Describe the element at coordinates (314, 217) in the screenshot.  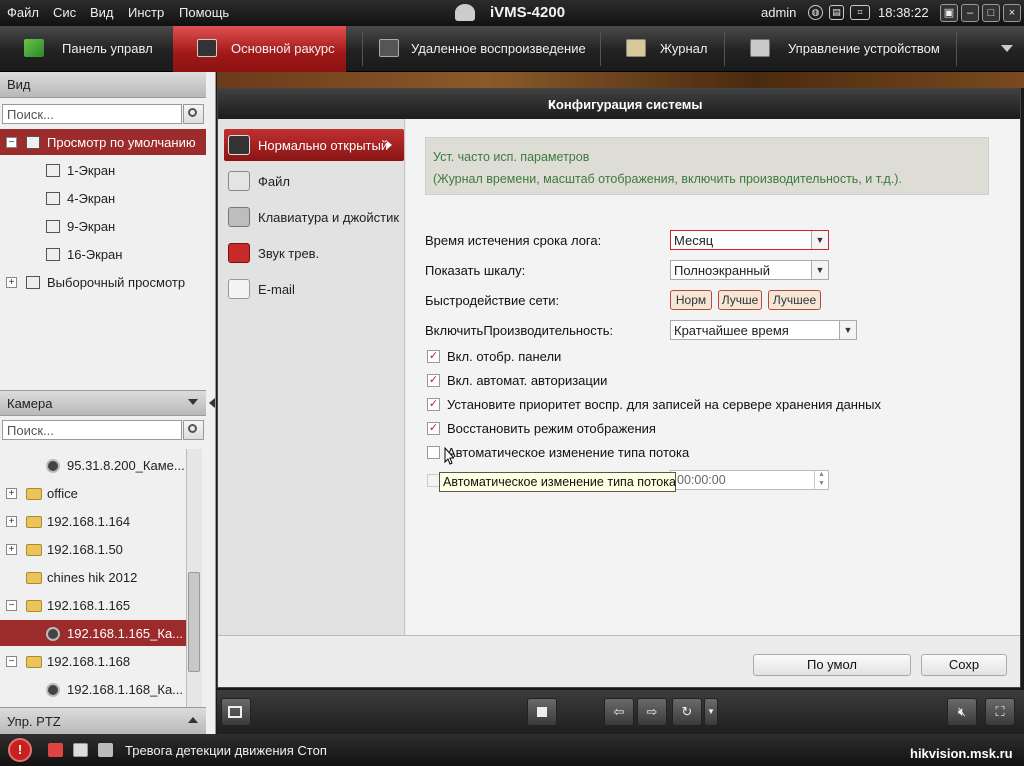
I see `nav-keyboard-joystick: Клавиатура и джойстик` at that location.